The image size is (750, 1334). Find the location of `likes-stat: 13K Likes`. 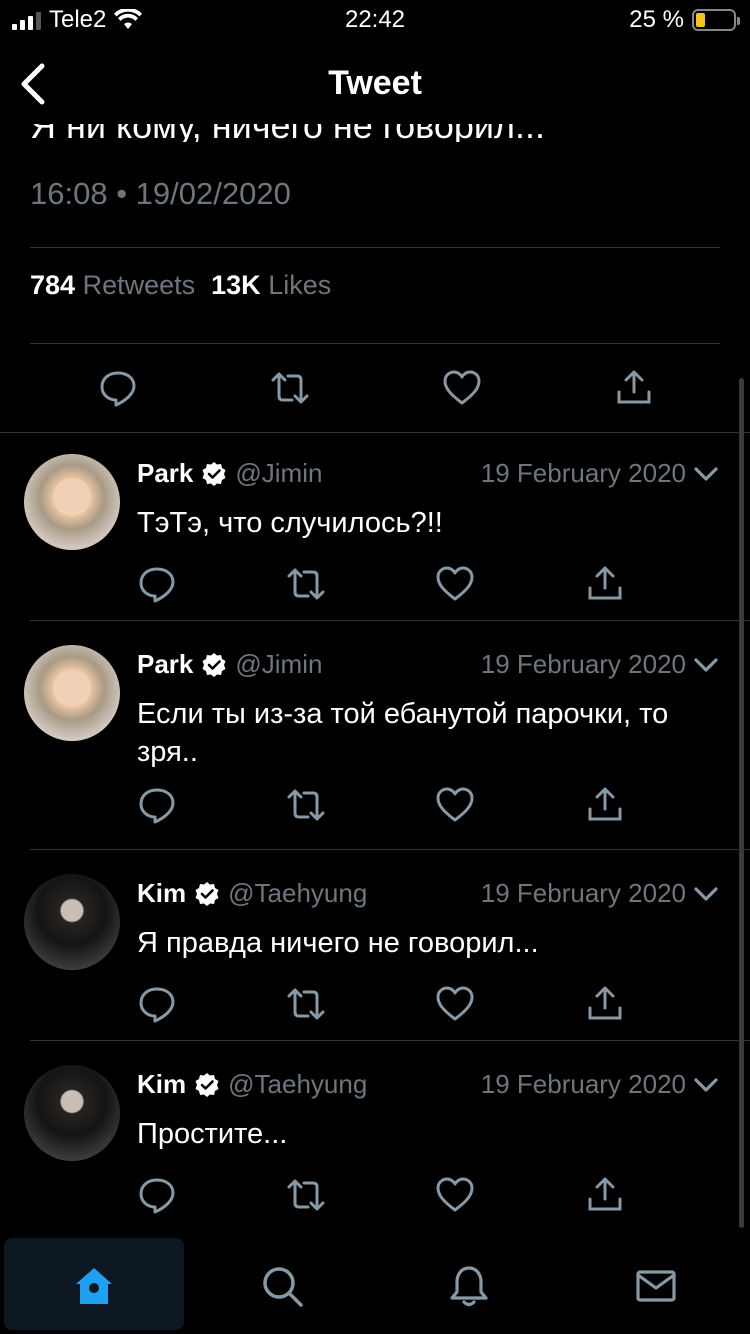

likes-stat: 13K Likes is located at coordinates (271, 285).